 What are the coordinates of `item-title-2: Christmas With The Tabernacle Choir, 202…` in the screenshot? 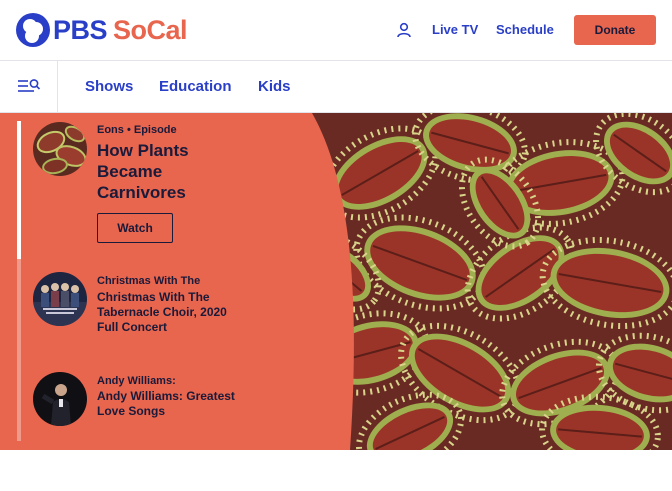 It's located at (167, 312).